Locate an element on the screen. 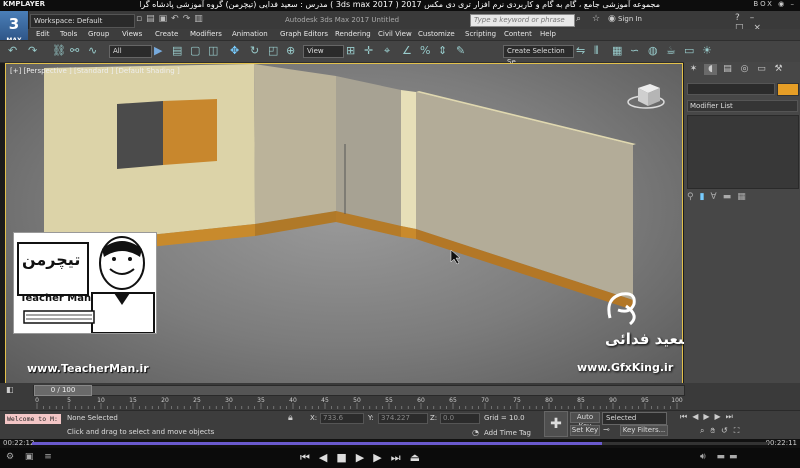 This screenshot has width=800, height=468. selection-filter-dropdown: All is located at coordinates (130, 51).